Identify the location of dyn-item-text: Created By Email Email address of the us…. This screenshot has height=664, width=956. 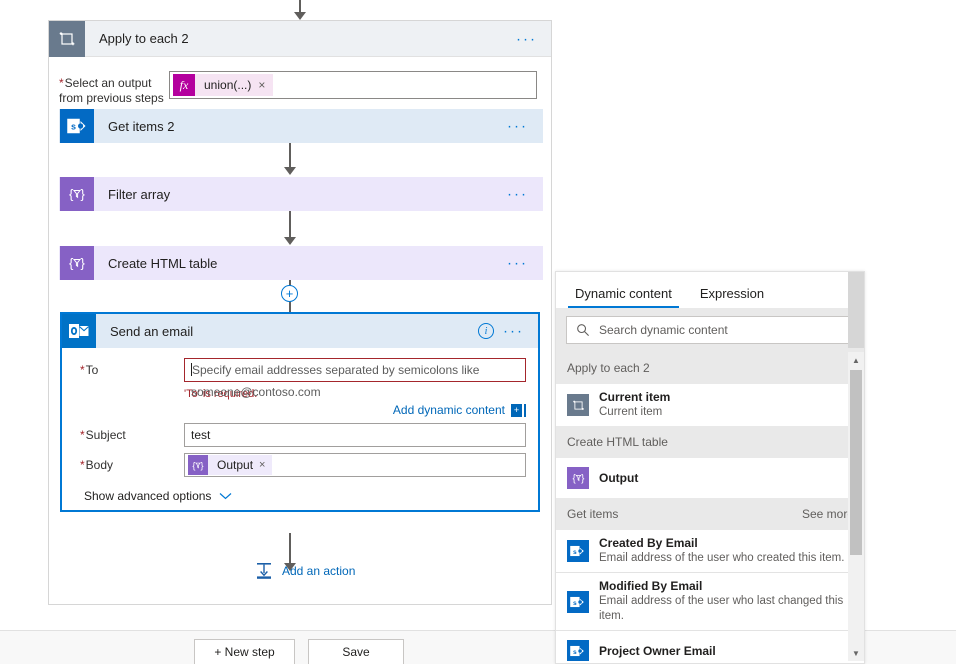
(721, 551).